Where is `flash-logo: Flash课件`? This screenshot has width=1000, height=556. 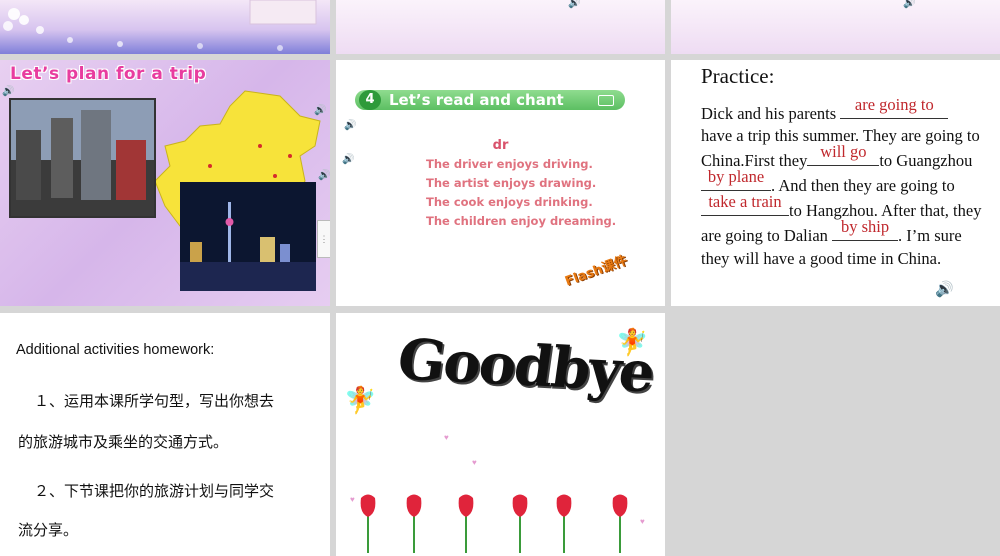
flash-logo: Flash课件 is located at coordinates (596, 271).